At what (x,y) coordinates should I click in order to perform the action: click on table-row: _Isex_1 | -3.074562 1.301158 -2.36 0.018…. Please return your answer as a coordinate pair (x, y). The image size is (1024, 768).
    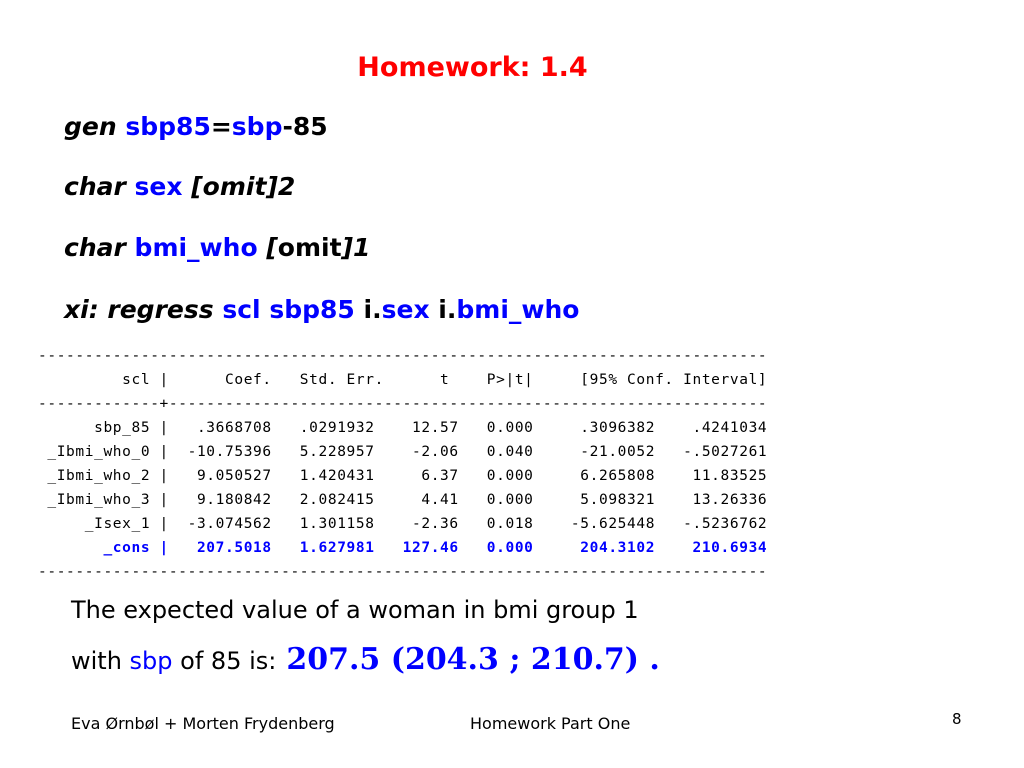
    Looking at the image, I should click on (403, 524).